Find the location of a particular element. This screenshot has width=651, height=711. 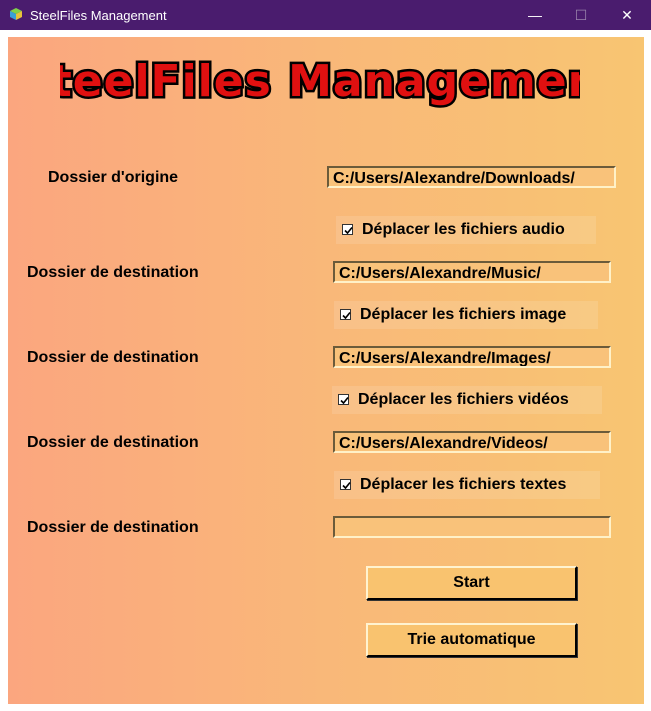

app-cube-icon is located at coordinates (16, 14).